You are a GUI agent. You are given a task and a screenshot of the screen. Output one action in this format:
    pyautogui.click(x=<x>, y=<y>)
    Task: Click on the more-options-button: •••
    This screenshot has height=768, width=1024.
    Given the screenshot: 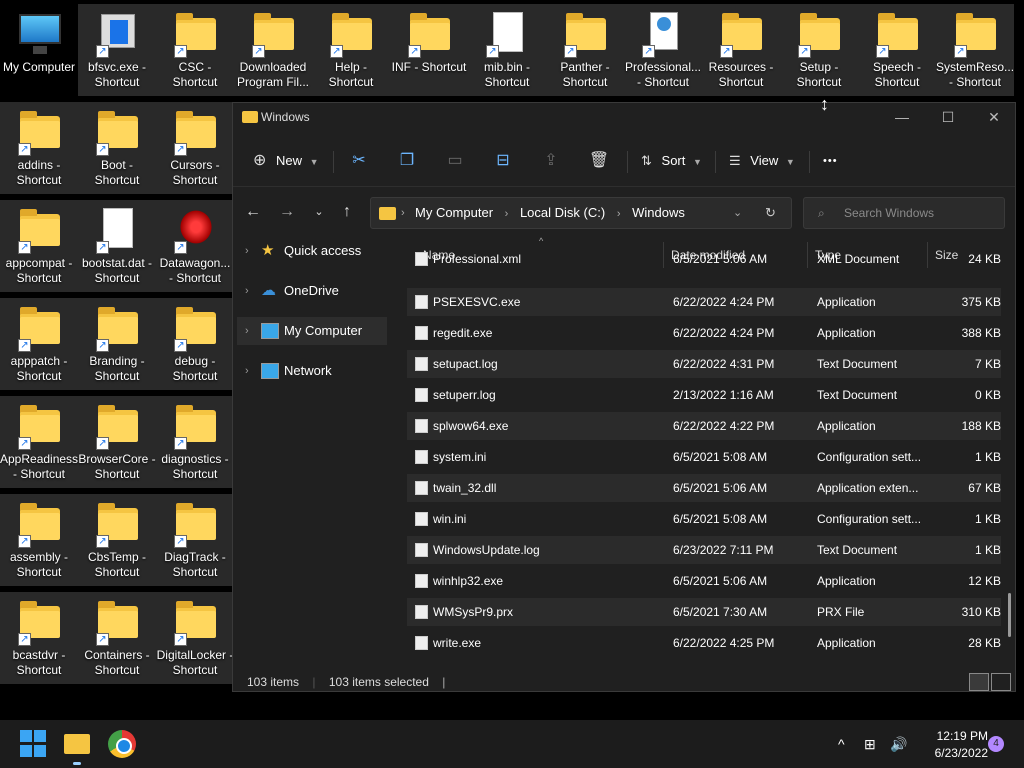 What is the action you would take?
    pyautogui.click(x=830, y=161)
    